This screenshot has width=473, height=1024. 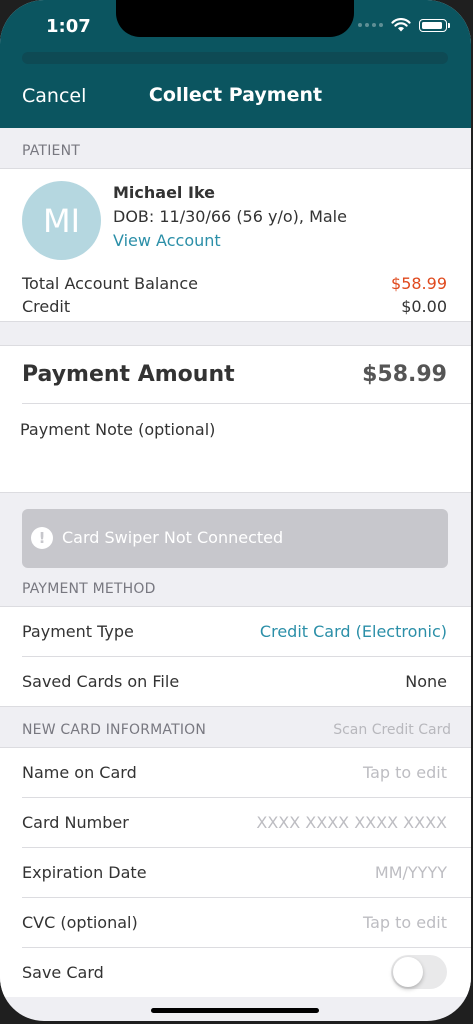 I want to click on balance-label: Total Account Balance, so click(x=110, y=283).